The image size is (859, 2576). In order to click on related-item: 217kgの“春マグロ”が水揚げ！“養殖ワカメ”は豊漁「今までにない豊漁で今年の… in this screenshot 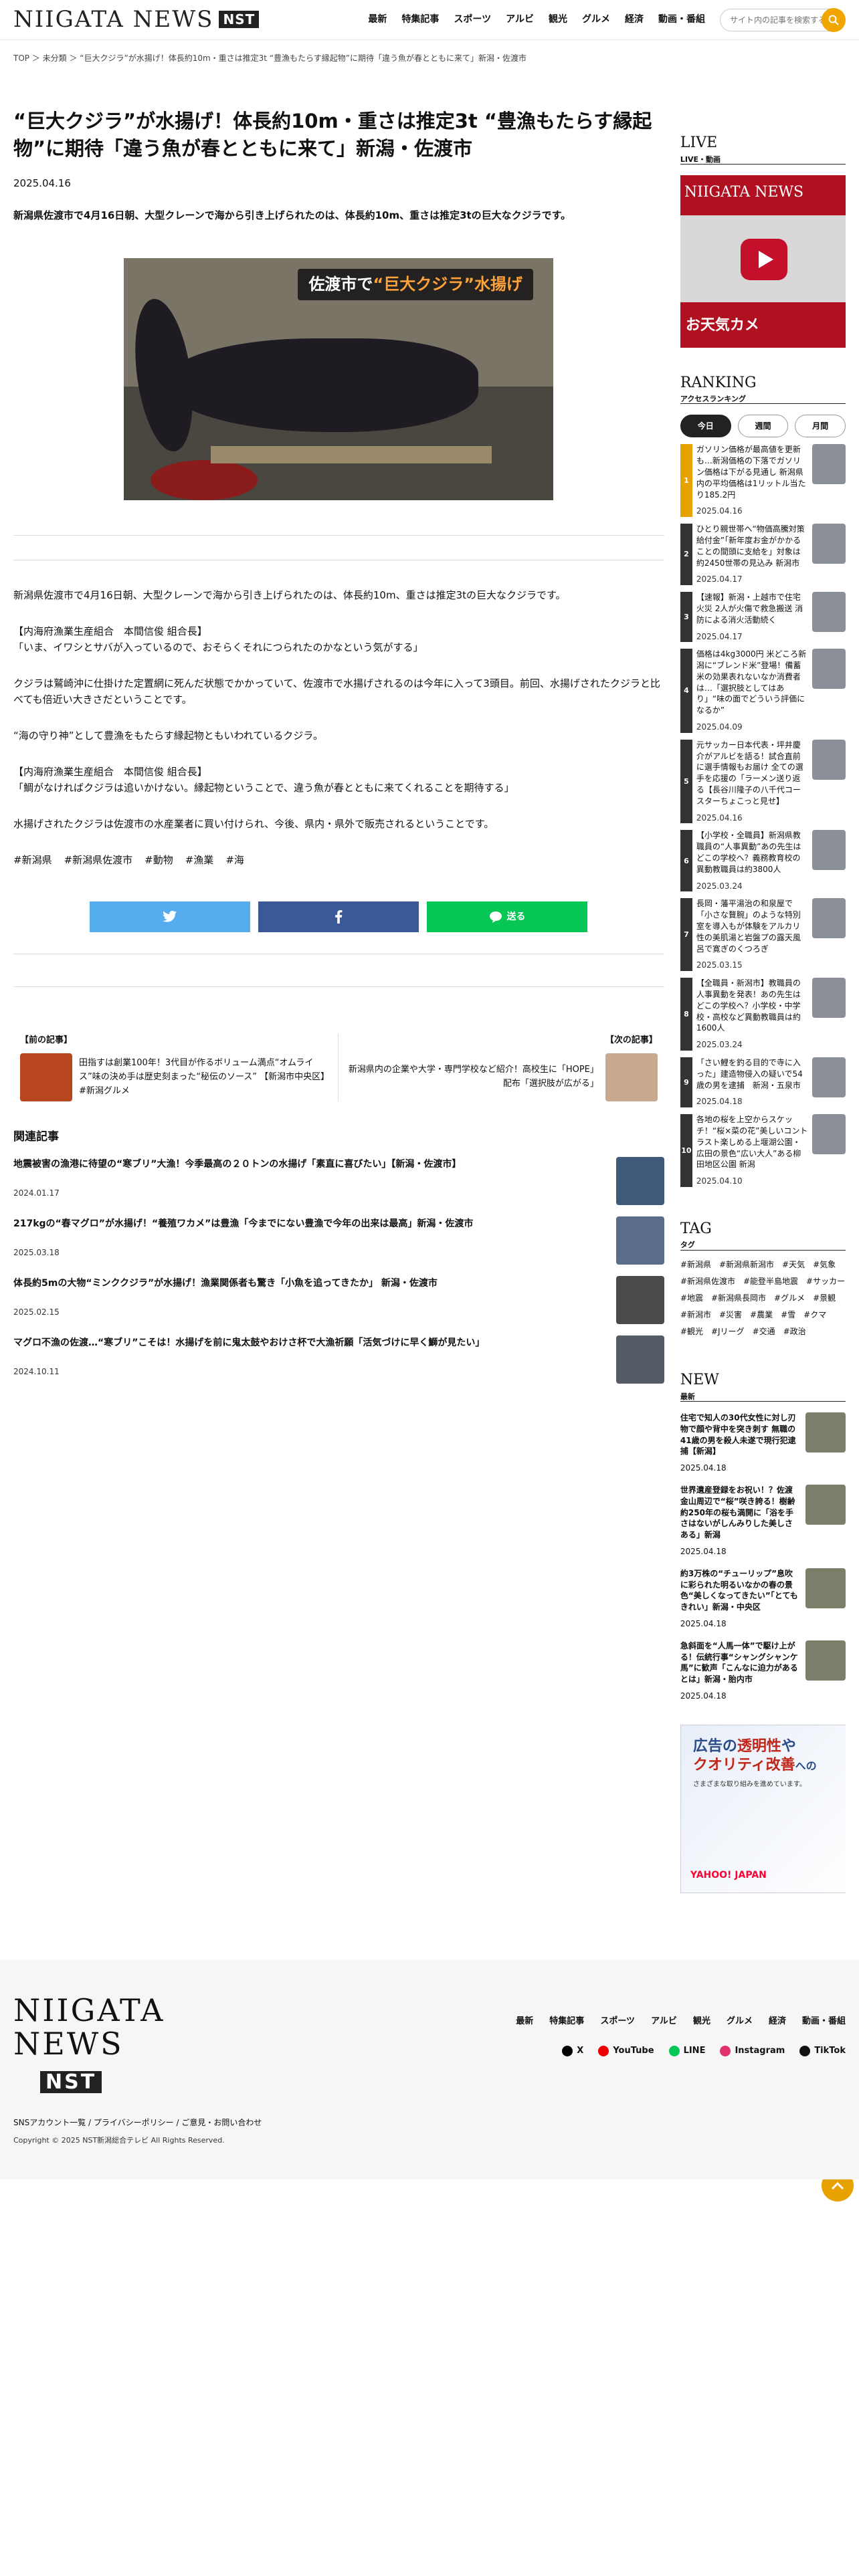, I will do `click(338, 1241)`.